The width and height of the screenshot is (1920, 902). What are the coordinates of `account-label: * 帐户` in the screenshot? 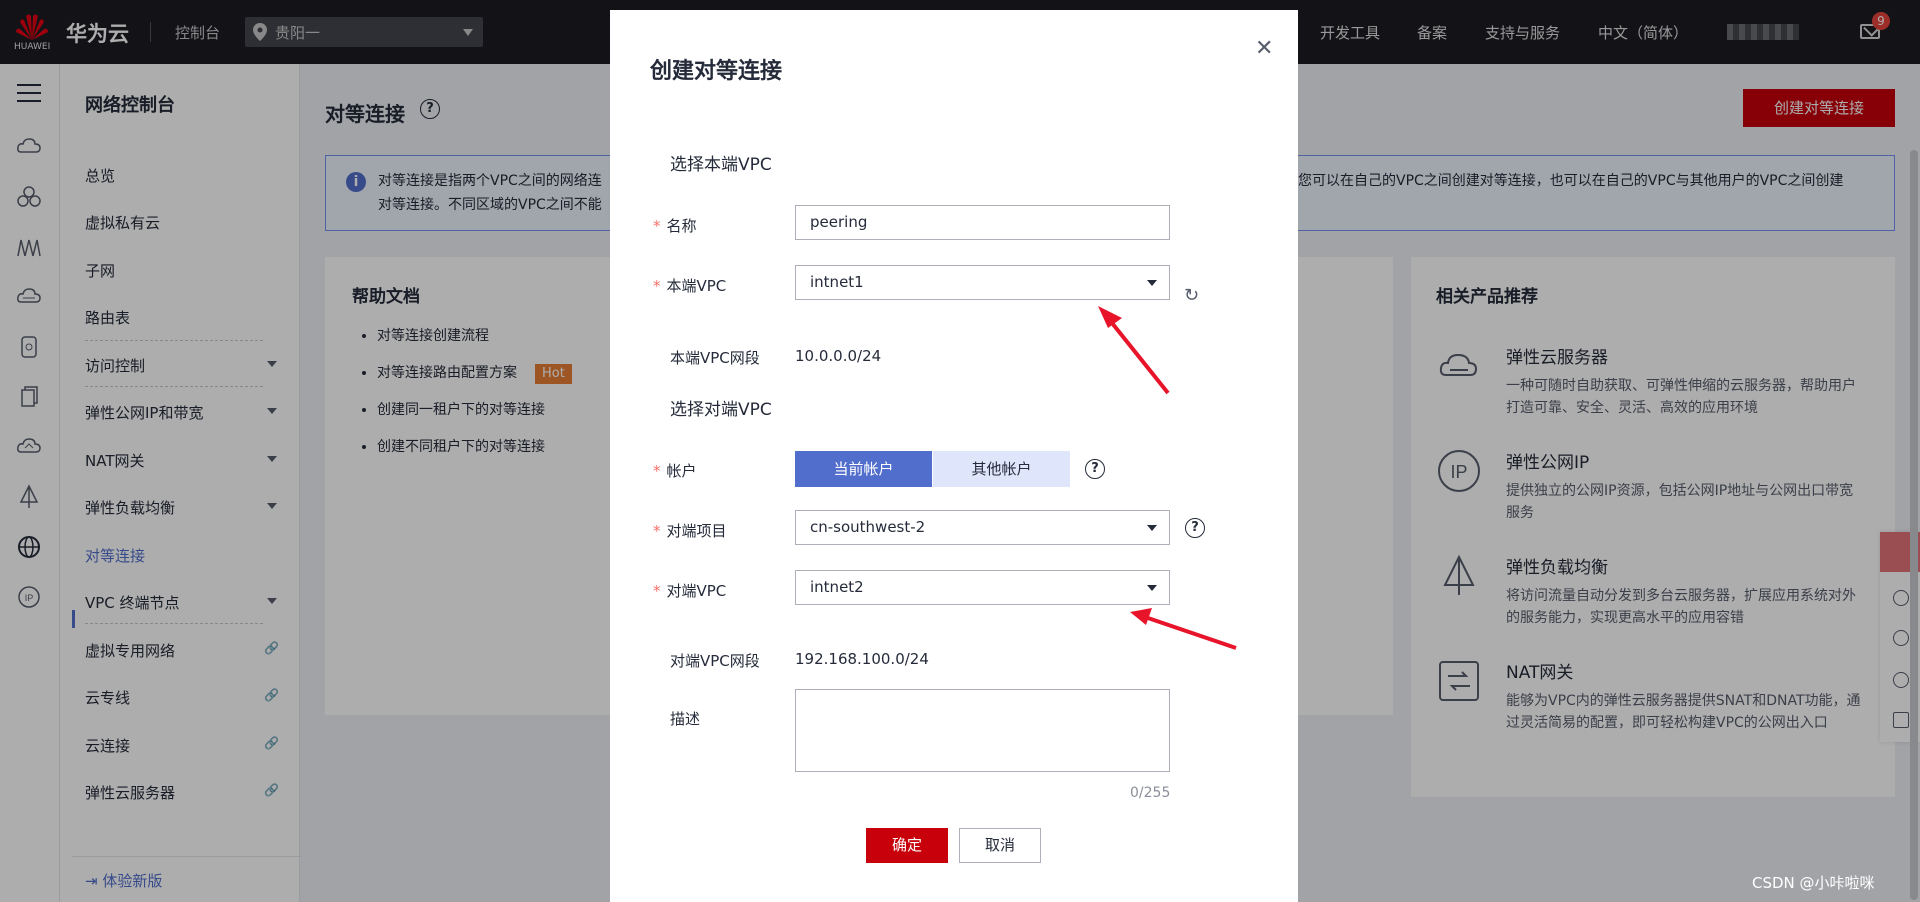 It's located at (675, 470).